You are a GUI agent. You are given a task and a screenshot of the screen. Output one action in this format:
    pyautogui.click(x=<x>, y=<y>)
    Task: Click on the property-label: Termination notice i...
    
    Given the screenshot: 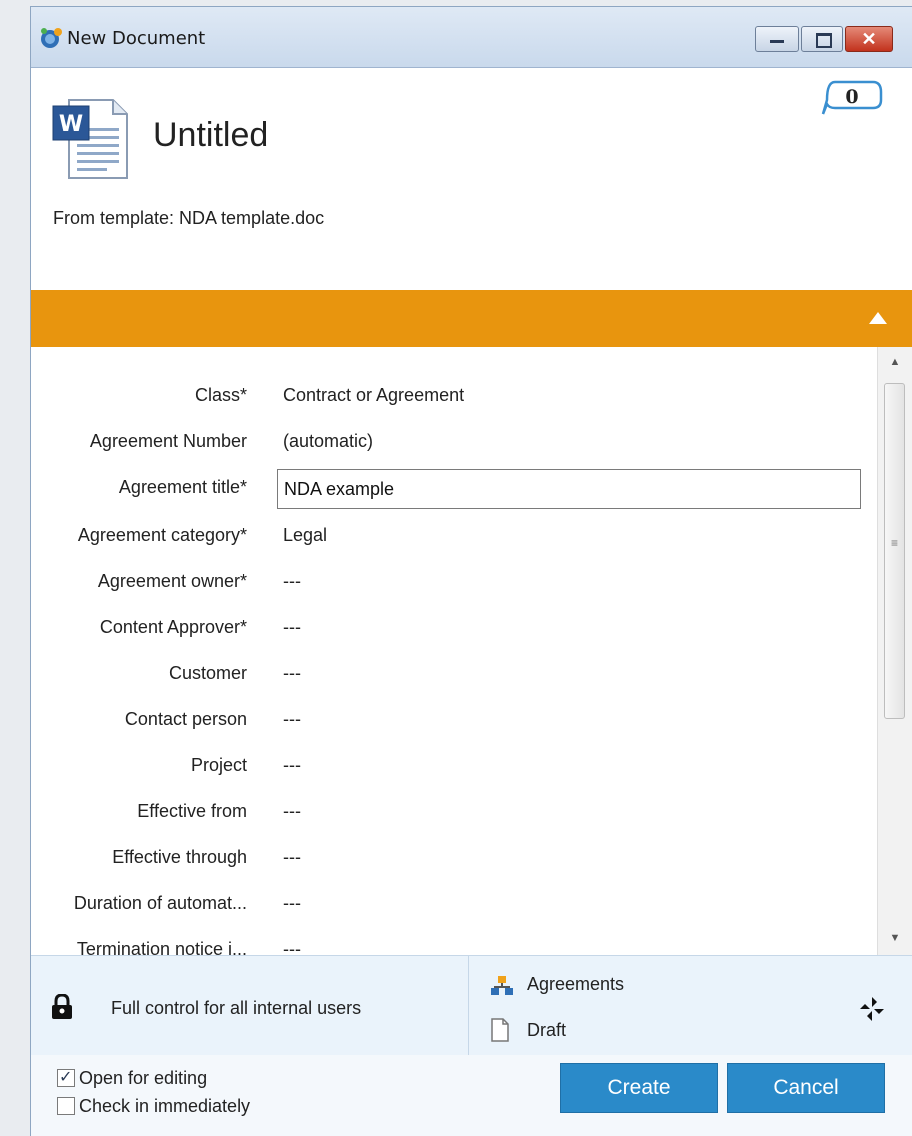 What is the action you would take?
    pyautogui.click(x=161, y=947)
    